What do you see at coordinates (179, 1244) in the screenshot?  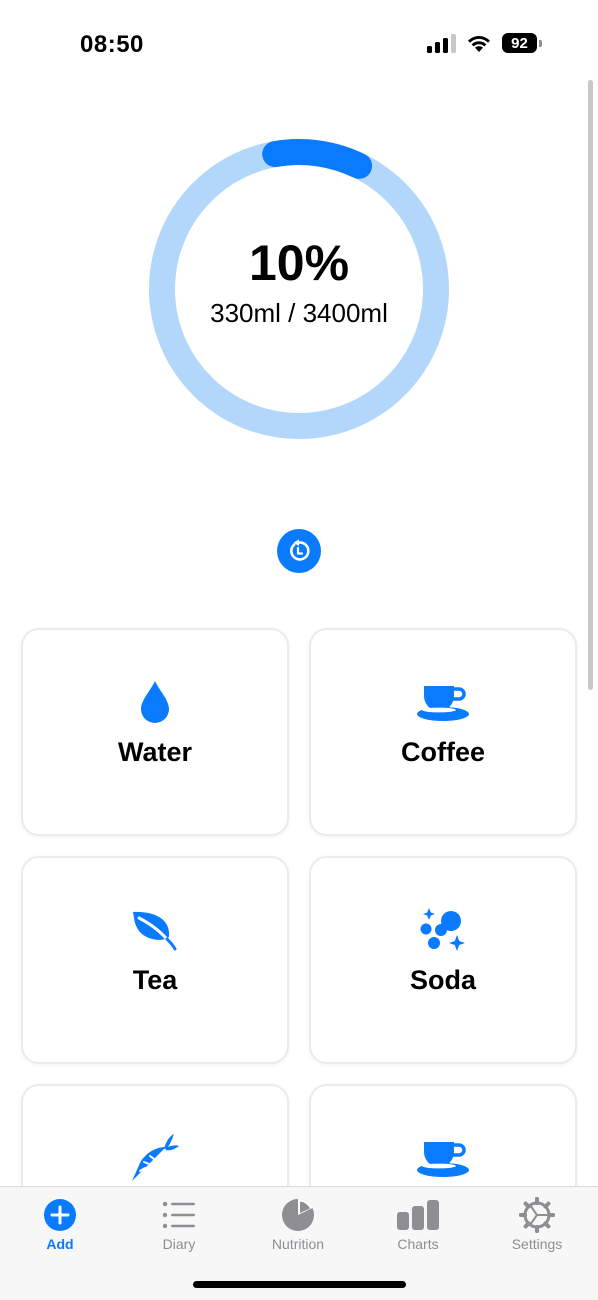 I see `tab-label: Diary` at bounding box center [179, 1244].